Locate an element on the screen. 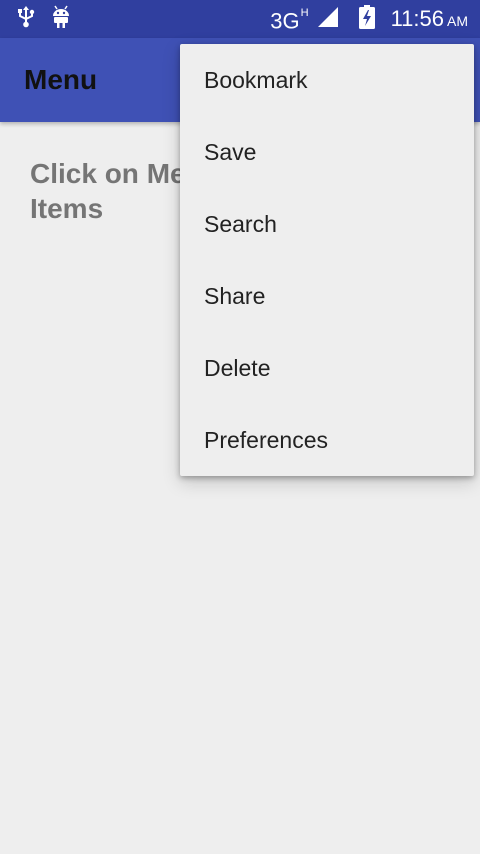 Image resolution: width=480 pixels, height=854 pixels. android-debug-icon is located at coordinates (61, 19).